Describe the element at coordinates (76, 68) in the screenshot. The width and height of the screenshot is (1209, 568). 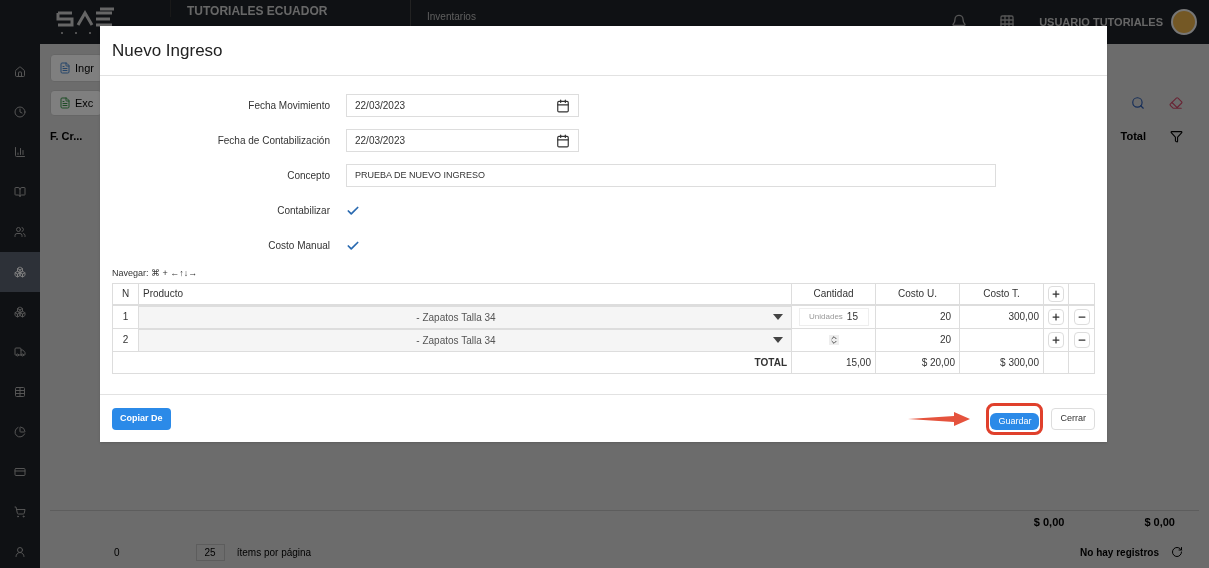
I see `tab: Ingr` at that location.